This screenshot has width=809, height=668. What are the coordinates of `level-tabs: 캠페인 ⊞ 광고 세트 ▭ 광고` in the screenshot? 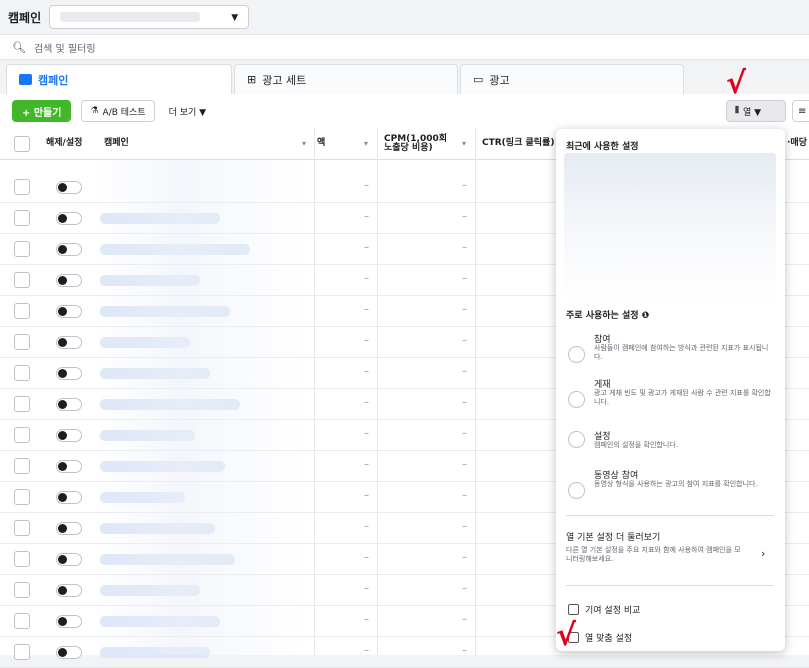 It's located at (404, 79).